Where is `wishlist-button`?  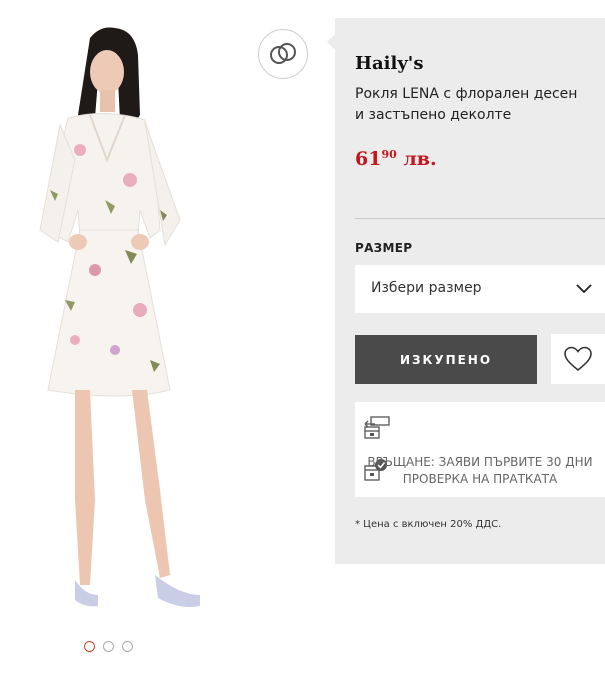 wishlist-button is located at coordinates (578, 359).